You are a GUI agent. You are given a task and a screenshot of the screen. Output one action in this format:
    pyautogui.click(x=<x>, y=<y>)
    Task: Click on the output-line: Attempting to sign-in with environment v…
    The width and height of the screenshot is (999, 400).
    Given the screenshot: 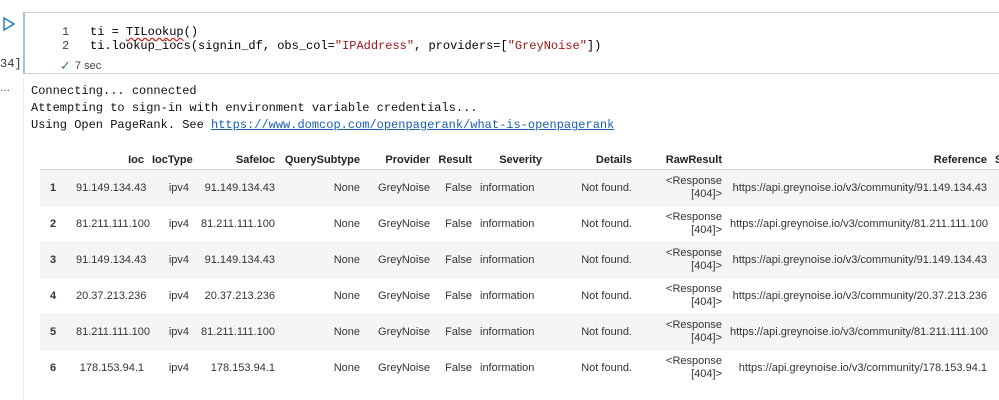 What is the action you would take?
    pyautogui.click(x=254, y=108)
    